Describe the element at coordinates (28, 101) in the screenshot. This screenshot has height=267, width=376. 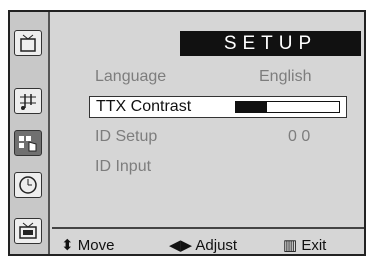
I see `sound-icon` at that location.